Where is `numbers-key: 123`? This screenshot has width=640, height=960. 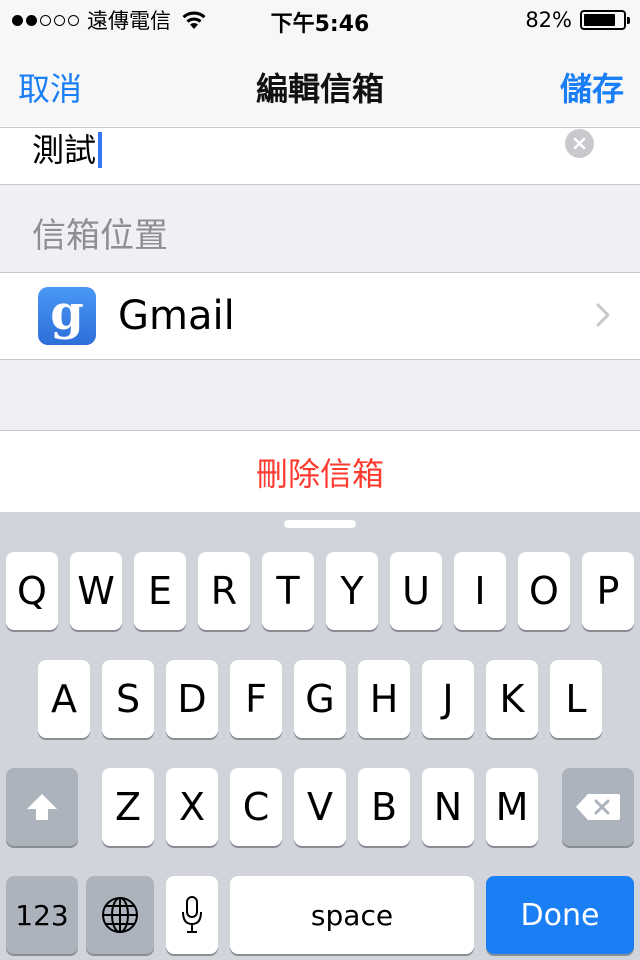
numbers-key: 123 is located at coordinates (42, 915).